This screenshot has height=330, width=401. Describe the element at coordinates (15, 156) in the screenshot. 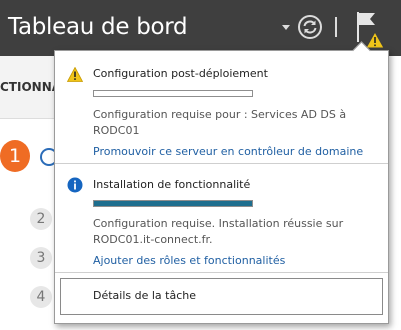

I see `step-circle-active: 1` at that location.